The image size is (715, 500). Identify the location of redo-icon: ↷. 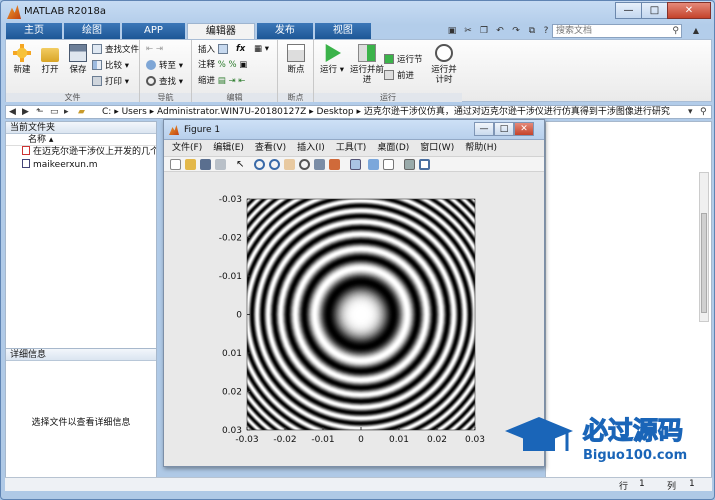
(516, 31).